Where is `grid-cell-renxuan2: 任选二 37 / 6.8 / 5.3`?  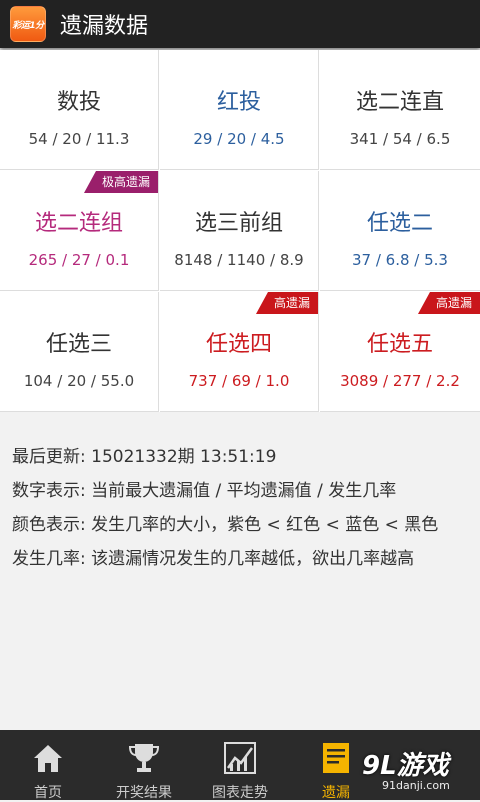
grid-cell-renxuan2: 任选二 37 / 6.8 / 5.3 is located at coordinates (400, 231).